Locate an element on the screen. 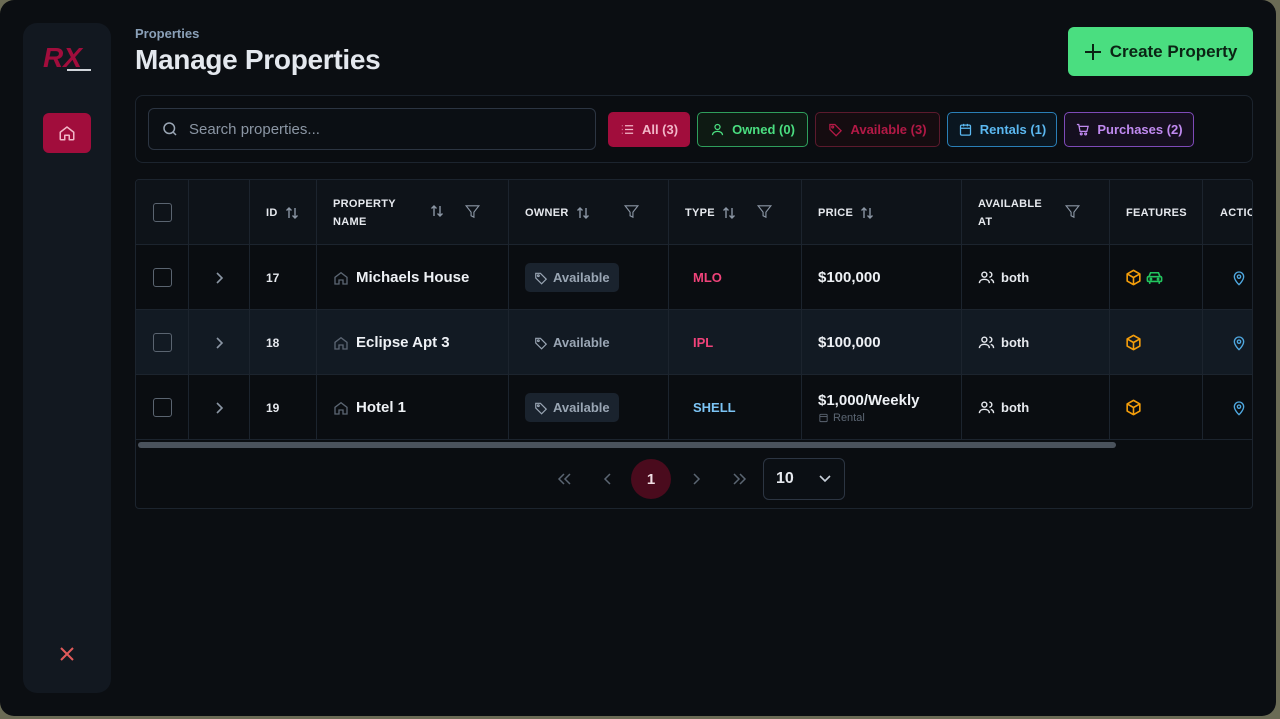  filter-available: Available (3) is located at coordinates (877, 129).